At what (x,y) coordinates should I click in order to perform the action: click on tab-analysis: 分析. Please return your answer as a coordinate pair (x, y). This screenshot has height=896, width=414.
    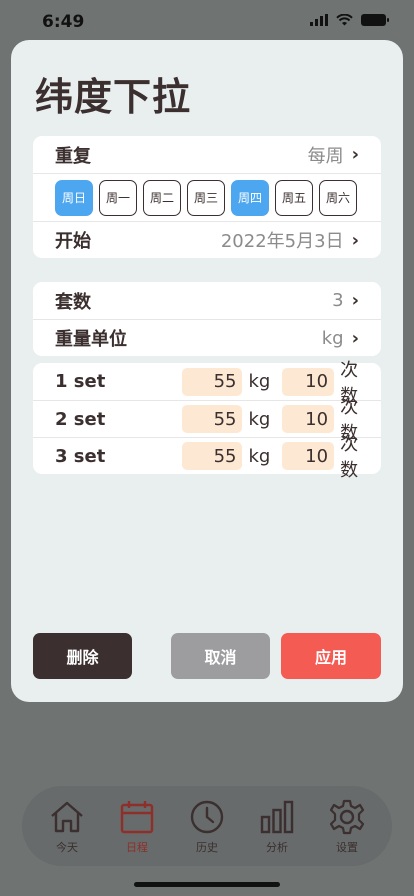
    Looking at the image, I should click on (277, 826).